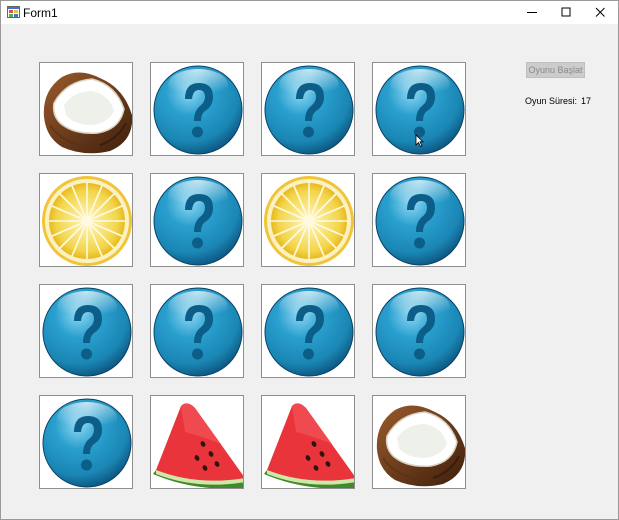  I want to click on close-icon, so click(600, 12).